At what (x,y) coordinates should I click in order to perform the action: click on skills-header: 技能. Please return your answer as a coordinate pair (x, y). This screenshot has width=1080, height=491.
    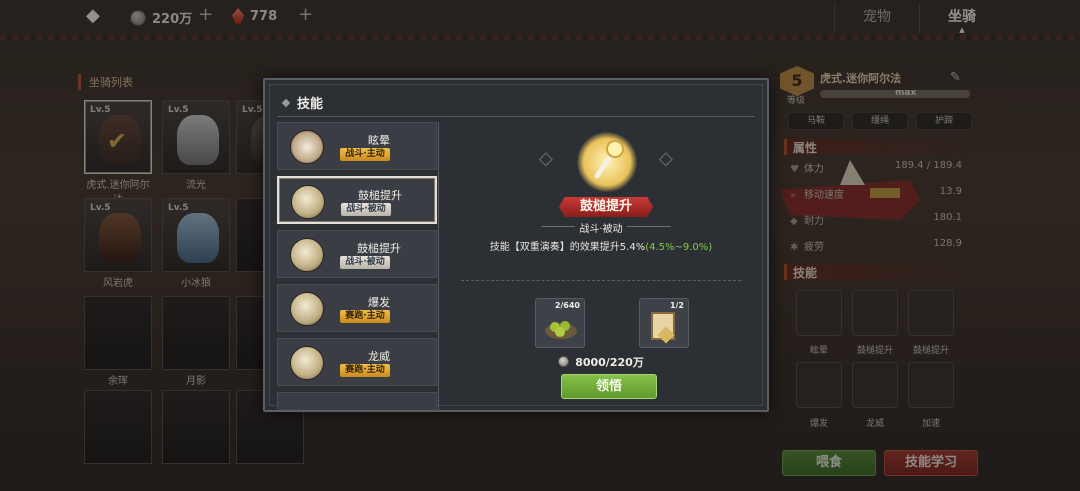
    Looking at the image, I should click on (880, 272).